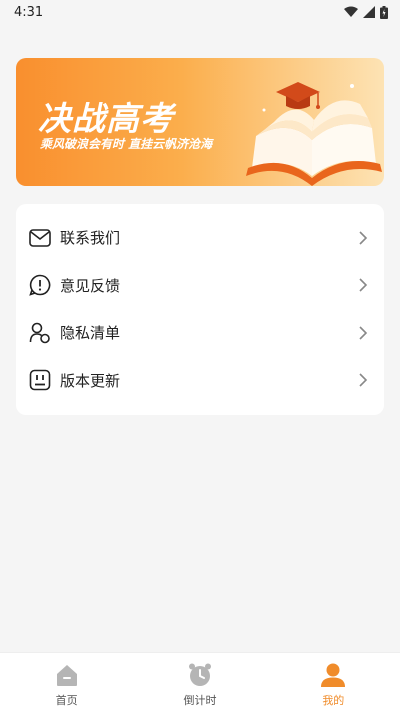  I want to click on status-time: 4:31, so click(29, 12).